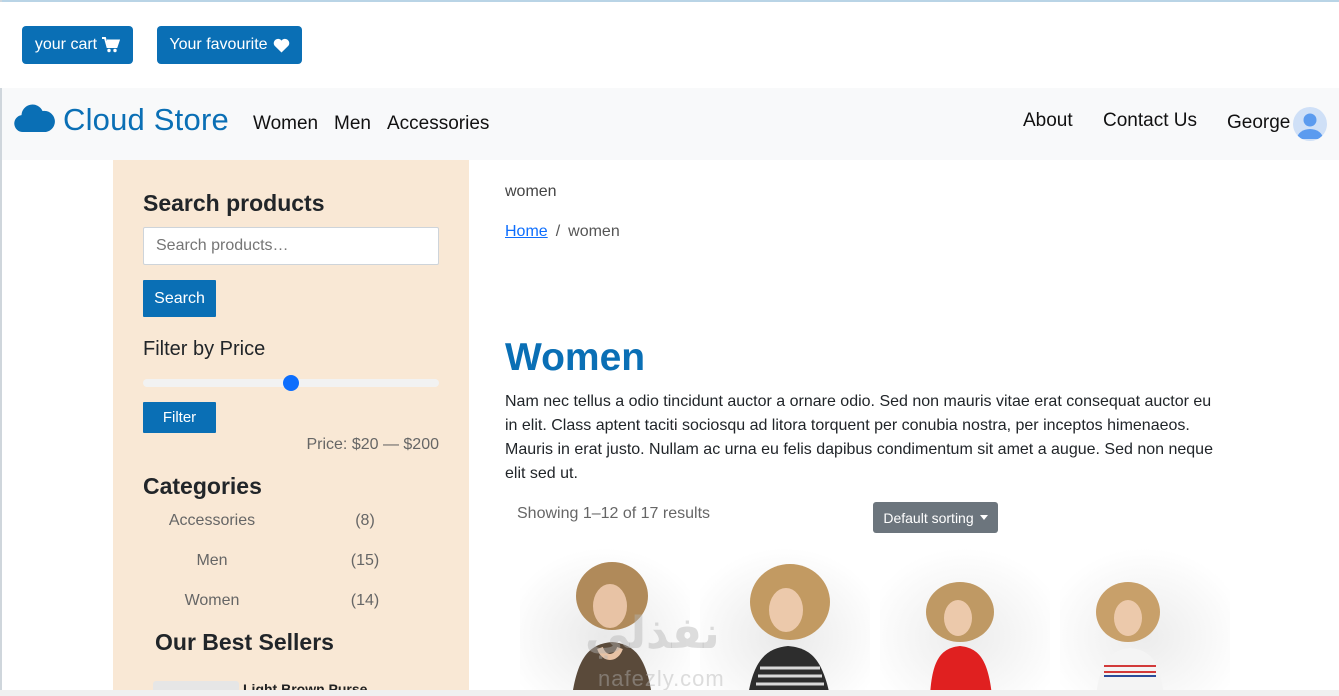 The height and width of the screenshot is (696, 1339). I want to click on top-bar: your cart Your favourite, so click(669, 45).